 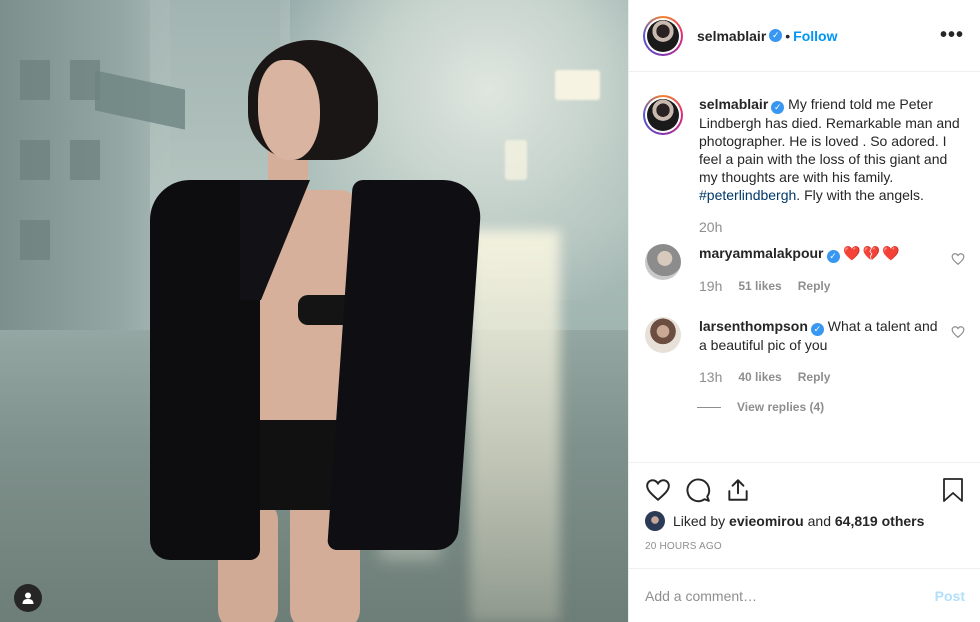 What do you see at coordinates (515, 426) in the screenshot?
I see `photo-reflection` at bounding box center [515, 426].